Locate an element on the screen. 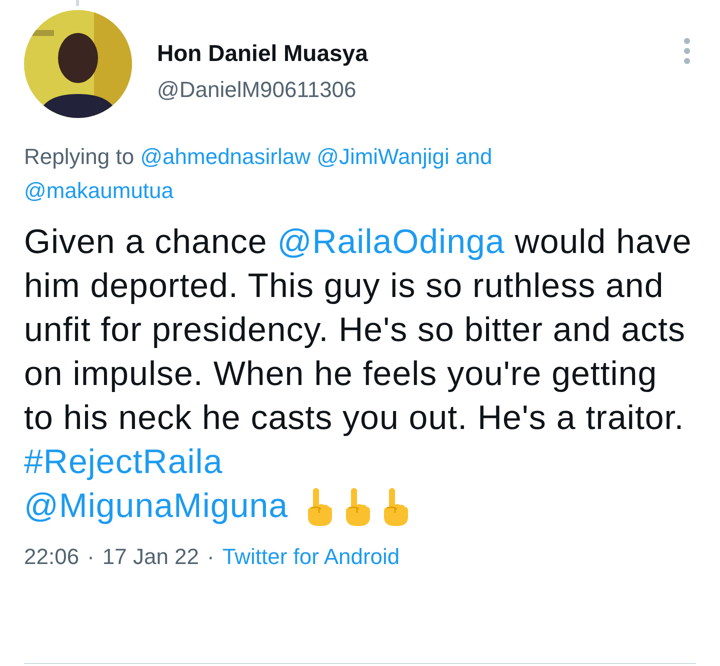 The image size is (720, 666). mention-link: @RailaOdinga is located at coordinates (391, 242).